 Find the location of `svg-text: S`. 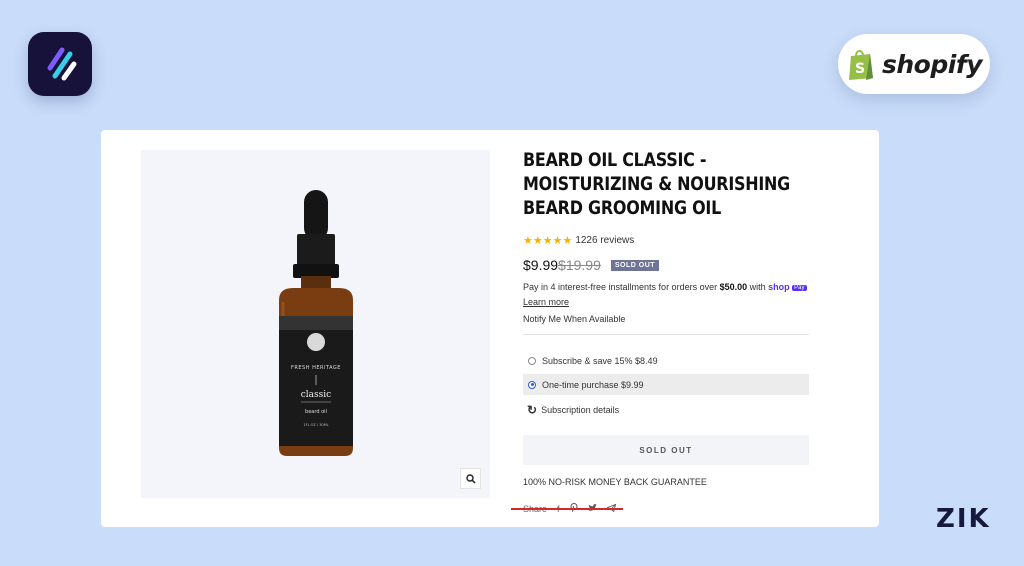

svg-text: S is located at coordinates (860, 69).